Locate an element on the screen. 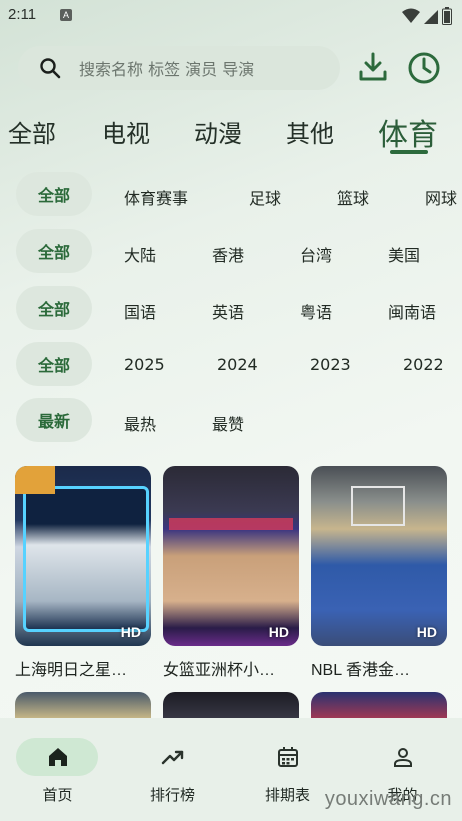 Image resolution: width=462 pixels, height=821 pixels. nav-ranking: 排行榜 is located at coordinates (172, 769).